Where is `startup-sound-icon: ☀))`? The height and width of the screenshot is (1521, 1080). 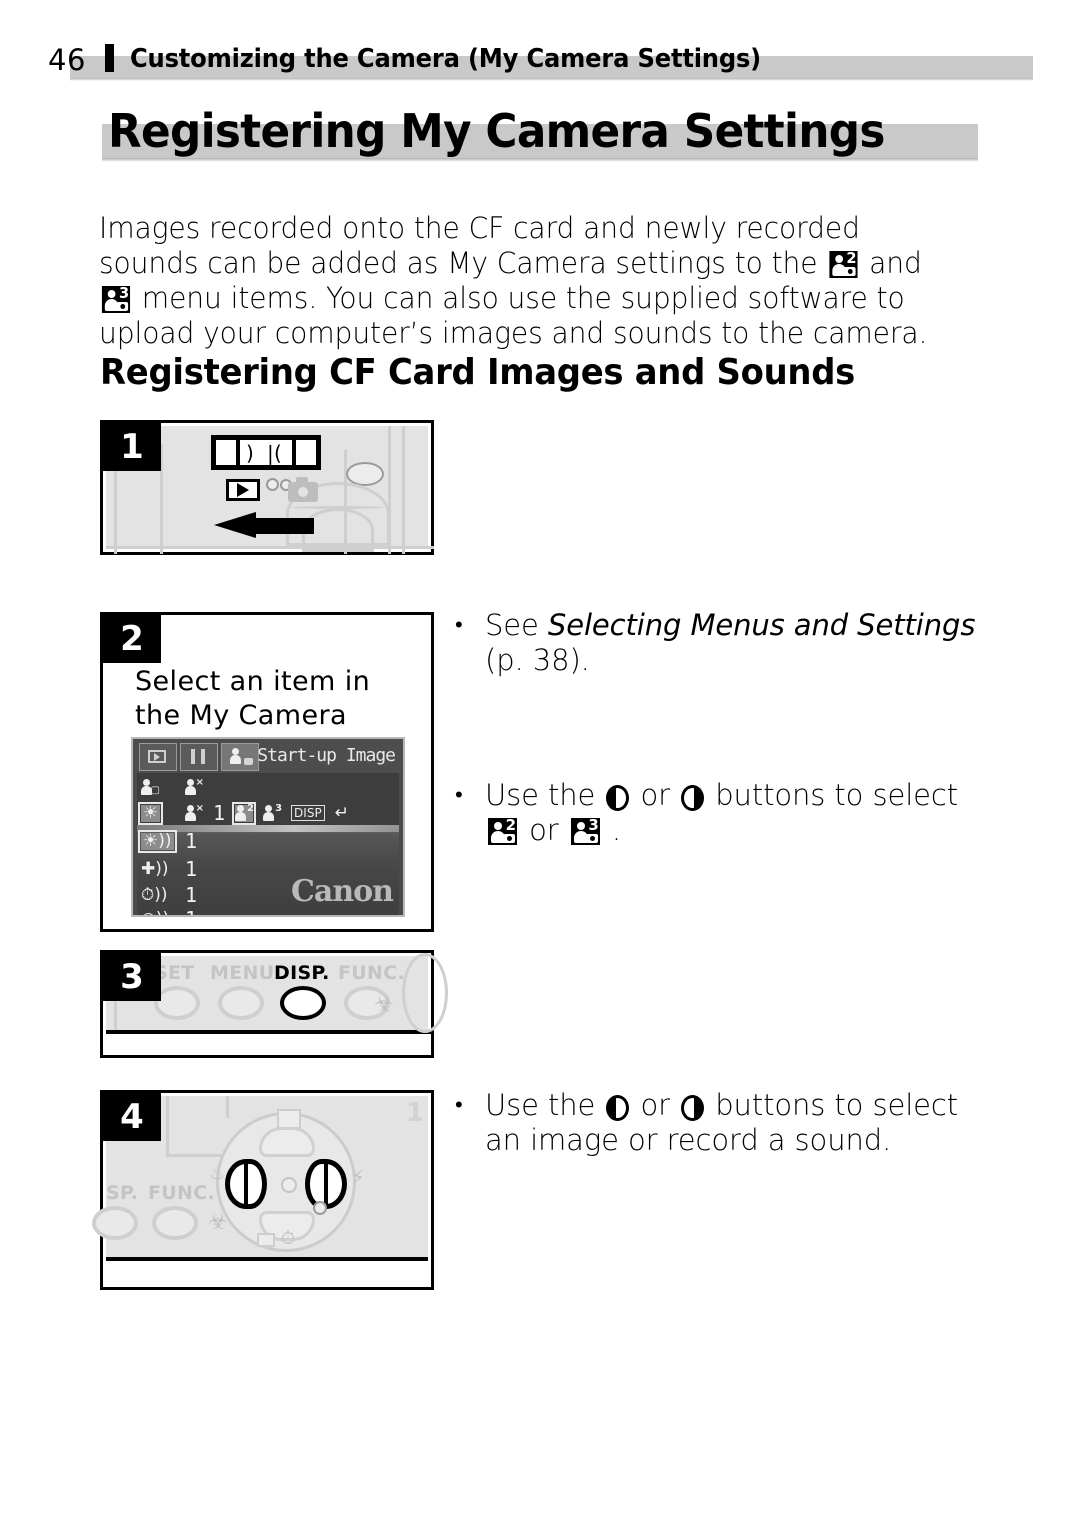 startup-sound-icon: ☀)) is located at coordinates (157, 841).